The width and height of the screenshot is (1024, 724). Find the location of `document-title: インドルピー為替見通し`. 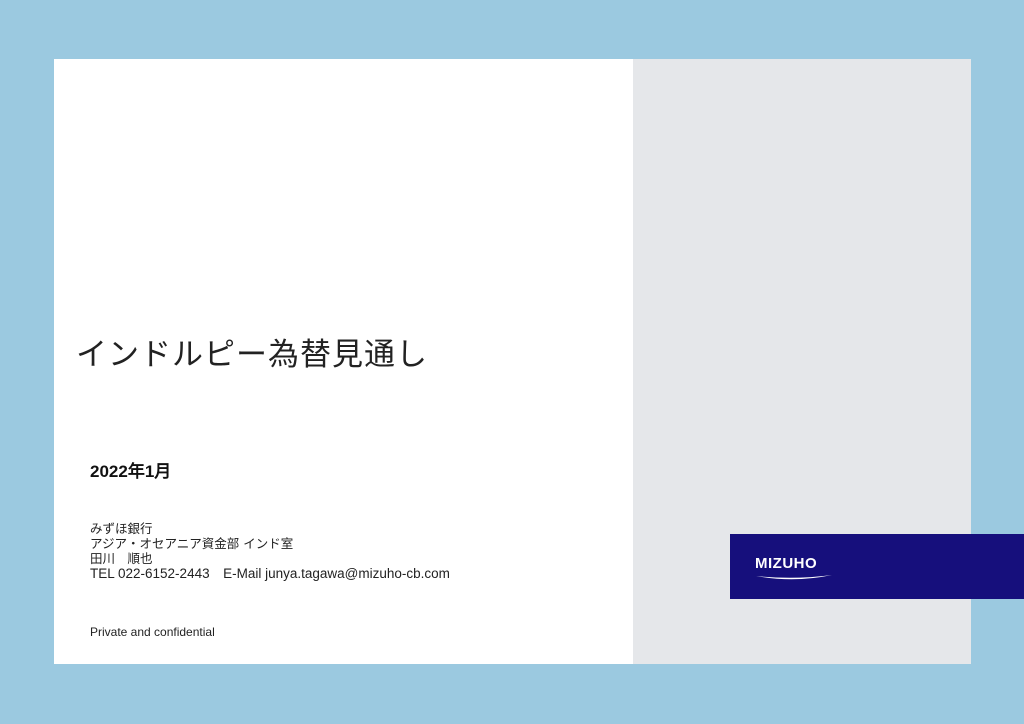

document-title: インドルピー為替見通し is located at coordinates (252, 355).